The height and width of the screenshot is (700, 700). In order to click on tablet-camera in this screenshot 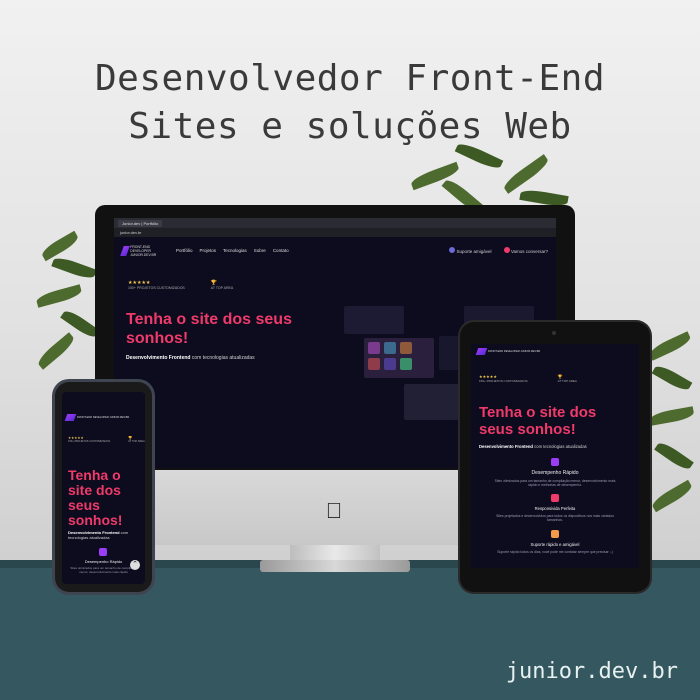, I will do `click(554, 333)`.